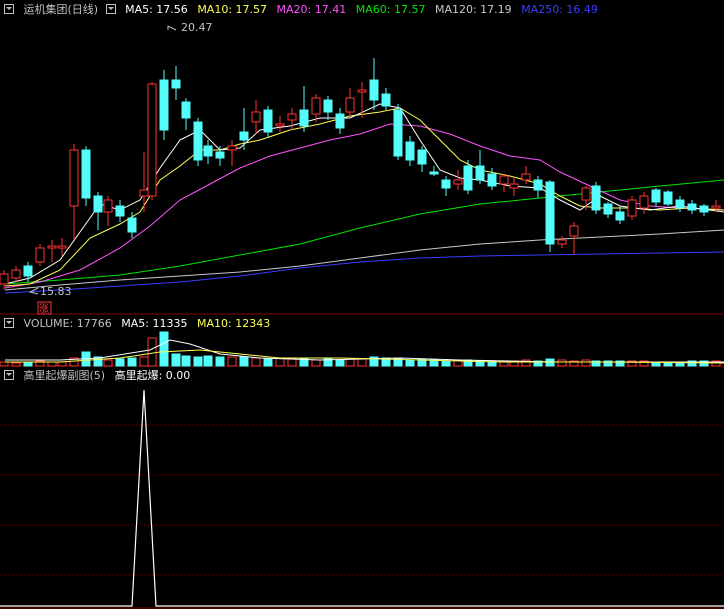 The width and height of the screenshot is (724, 609). I want to click on ma120-line, so click(364, 260).